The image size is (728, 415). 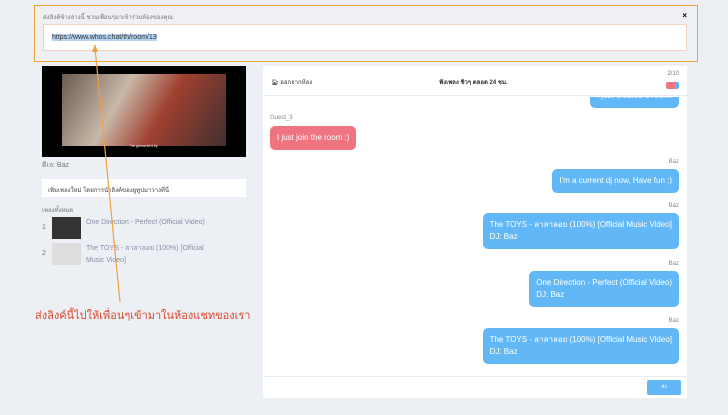 What do you see at coordinates (604, 282) in the screenshot?
I see `message-text: One Direction - Perfect (Official Video)` at bounding box center [604, 282].